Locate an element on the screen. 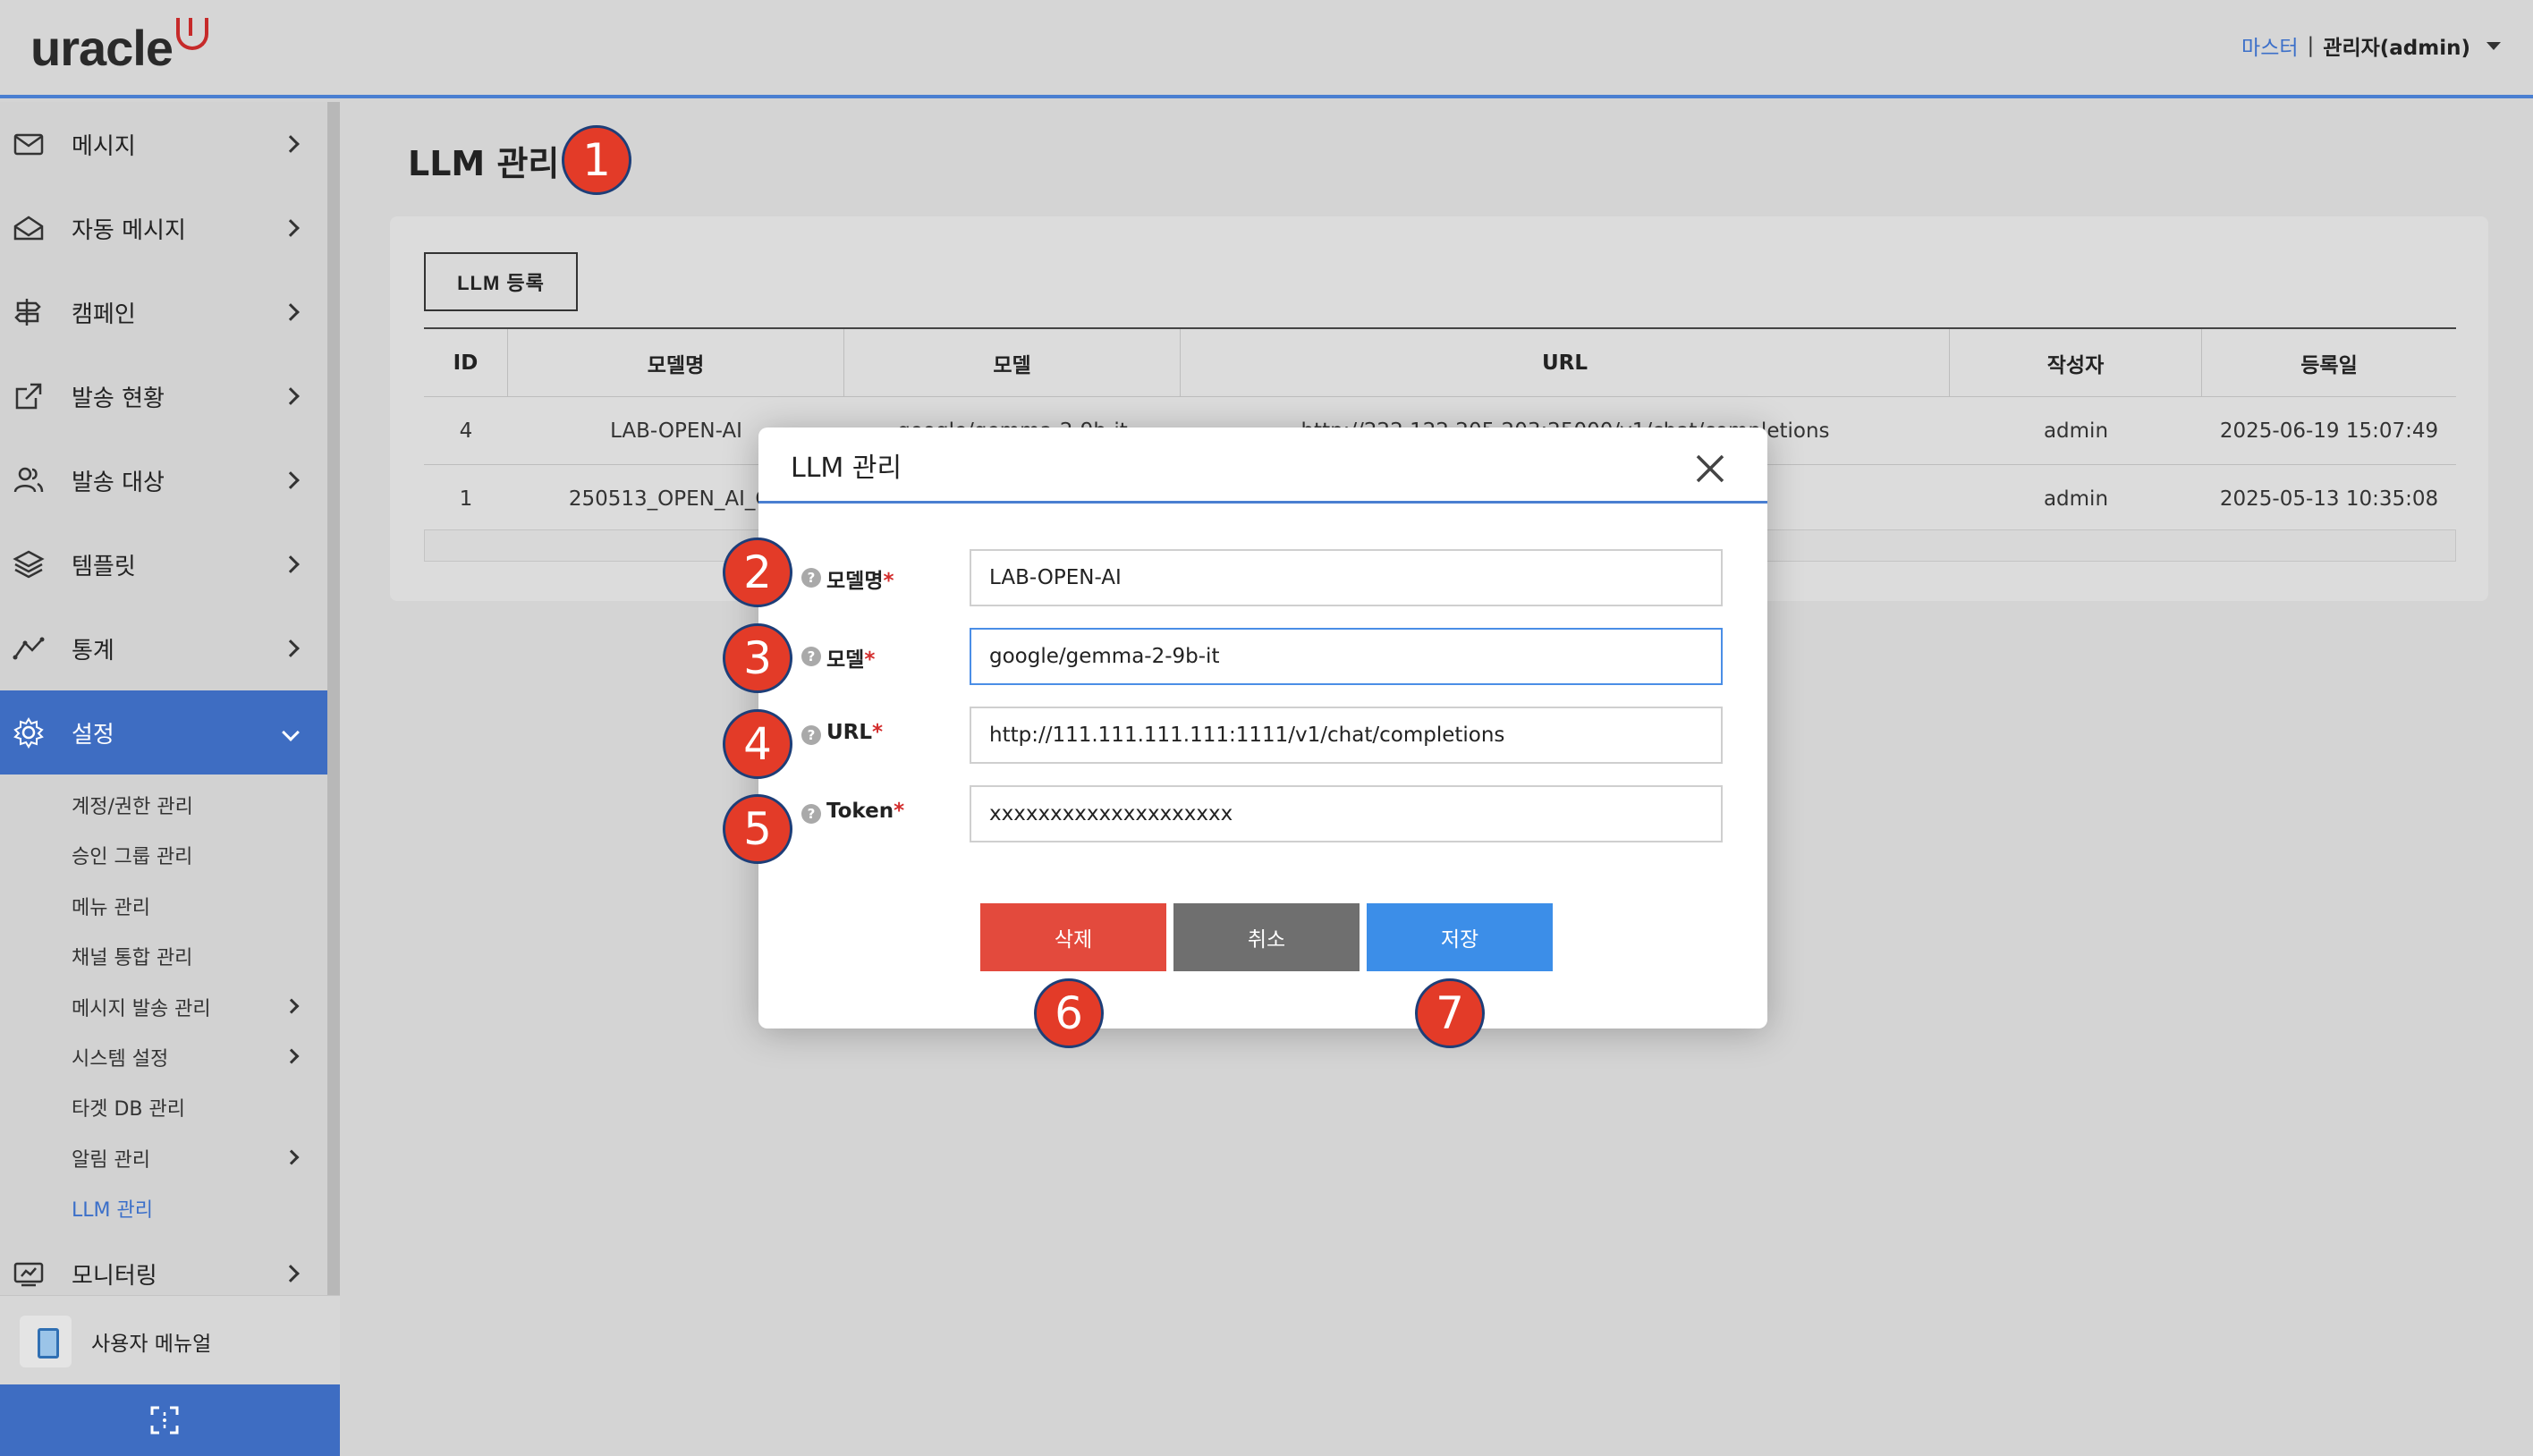  cell-date: 2025-06-19 15:07:49 is located at coordinates (2329, 431).